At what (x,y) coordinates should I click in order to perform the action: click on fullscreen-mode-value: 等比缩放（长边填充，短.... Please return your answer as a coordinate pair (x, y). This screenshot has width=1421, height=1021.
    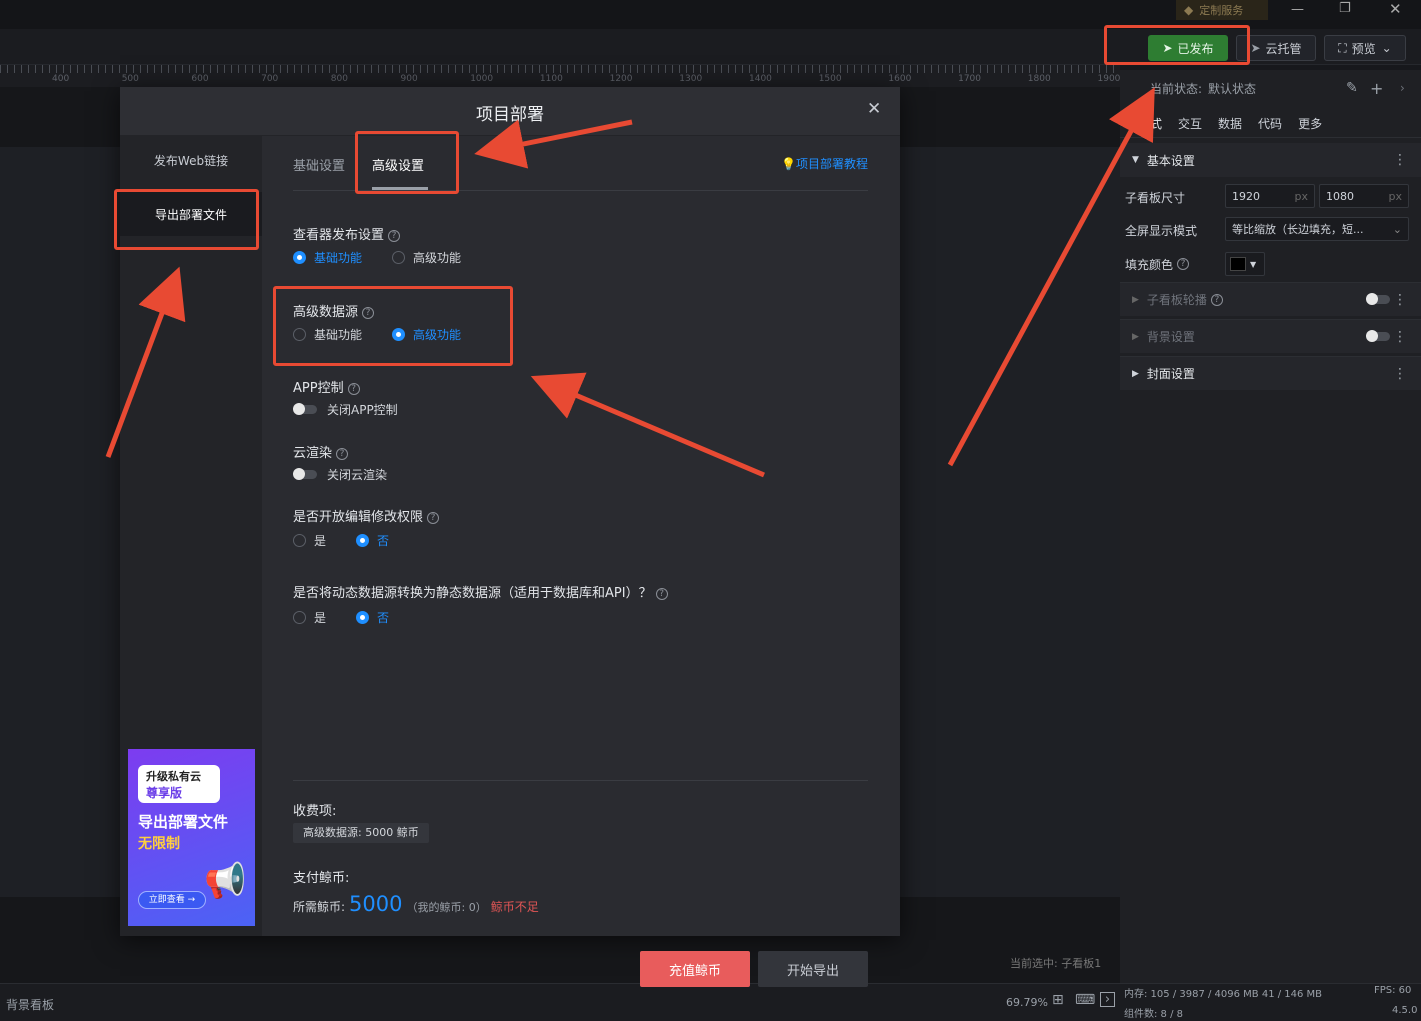
    Looking at the image, I should click on (1298, 229).